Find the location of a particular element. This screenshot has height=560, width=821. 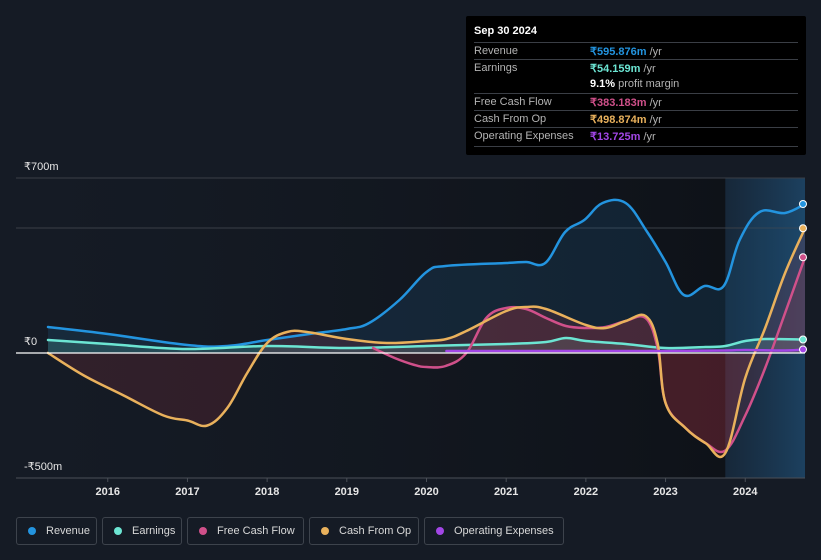

tooltip-row-value: ₹595.876m /yr is located at coordinates (626, 51).